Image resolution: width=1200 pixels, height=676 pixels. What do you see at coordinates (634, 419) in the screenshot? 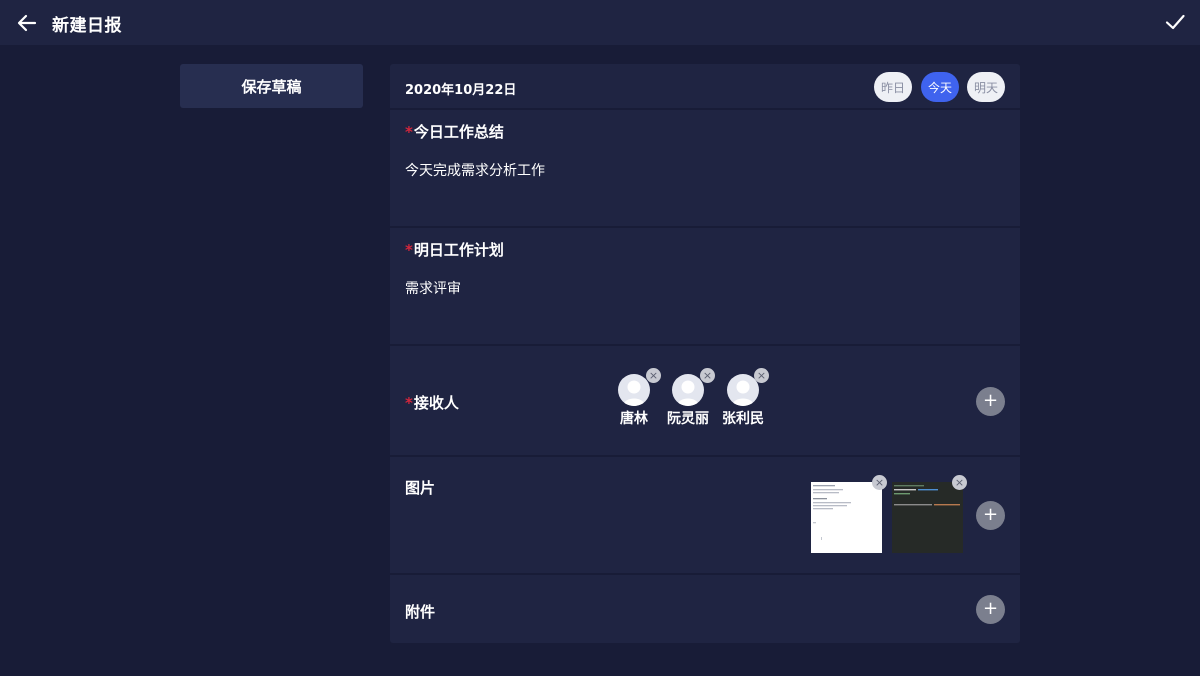
I see `recipient-name: 唐林` at bounding box center [634, 419].